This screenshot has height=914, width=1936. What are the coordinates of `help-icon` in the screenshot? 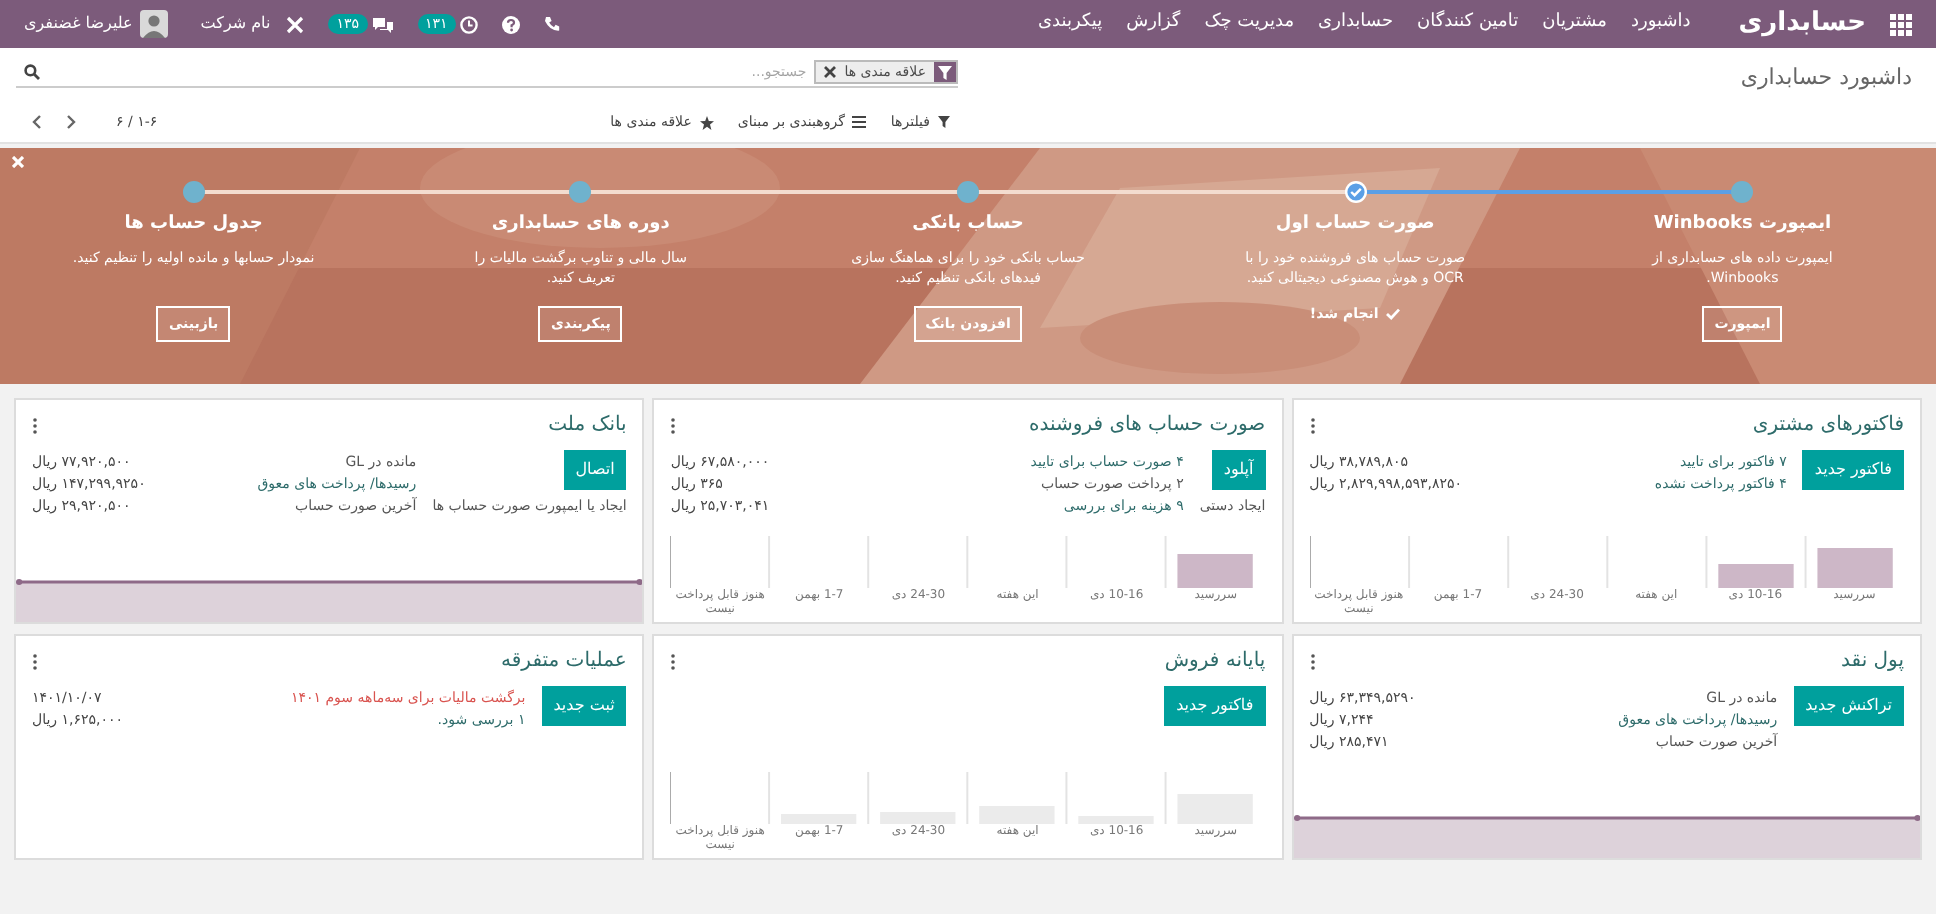 It's located at (510, 24).